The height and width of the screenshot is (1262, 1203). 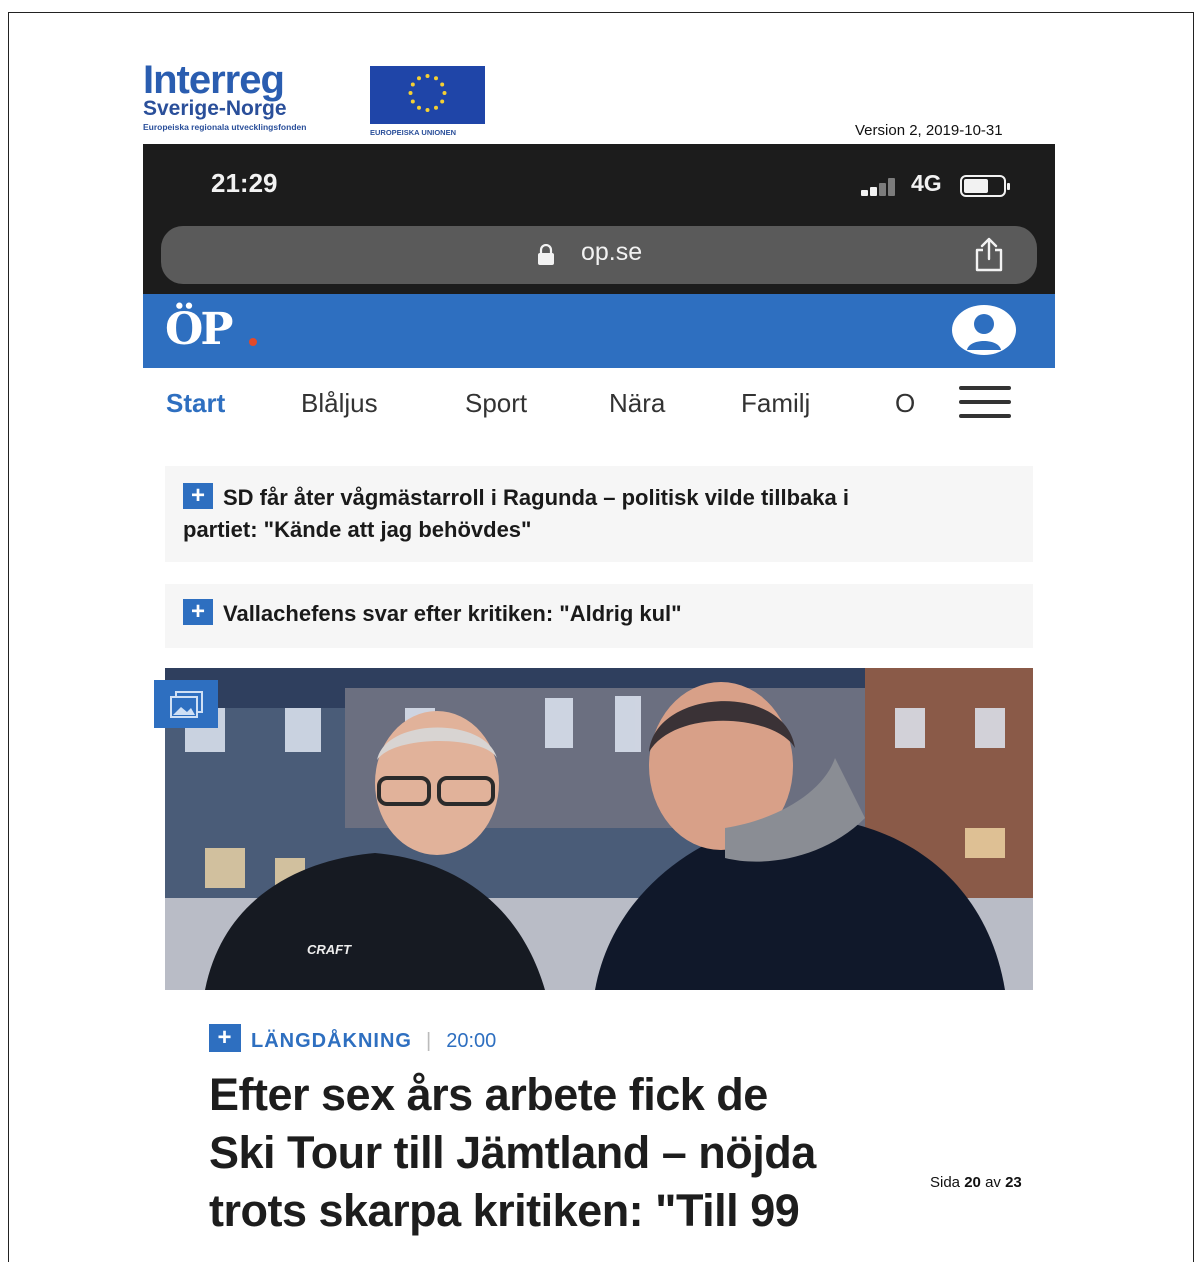 What do you see at coordinates (199, 329) in the screenshot?
I see `site-logo: ÖP` at bounding box center [199, 329].